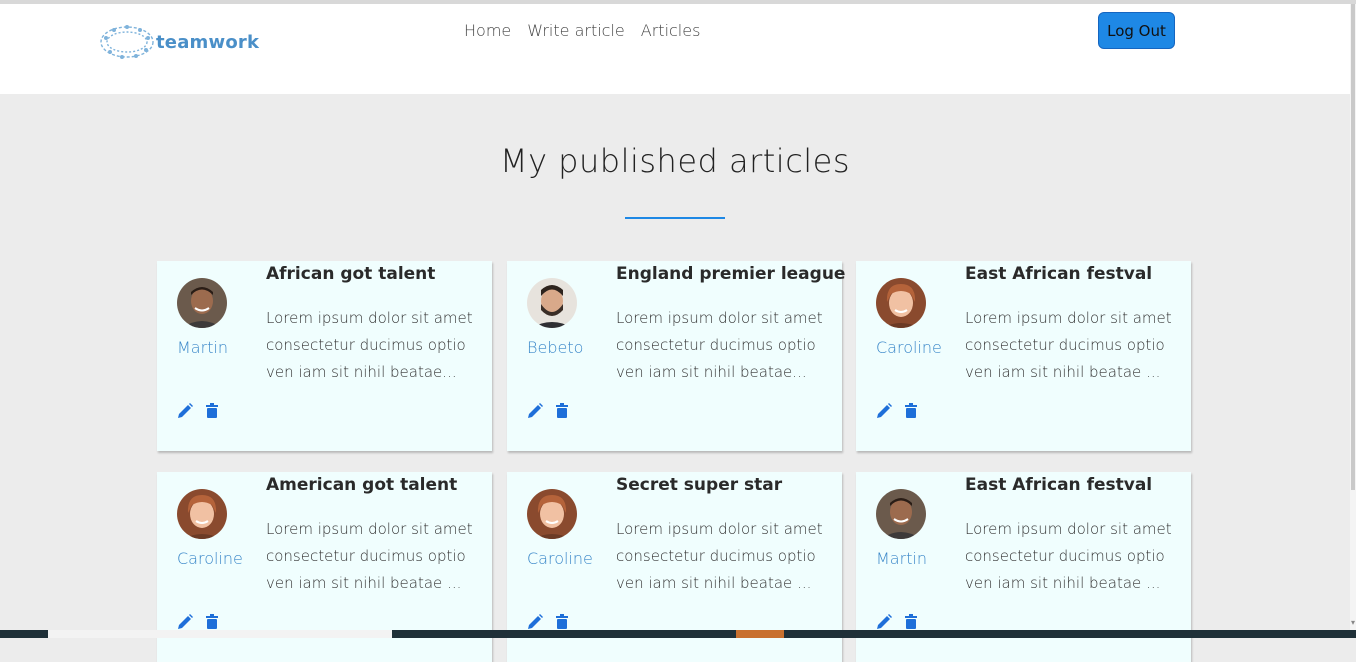  What do you see at coordinates (487, 30) in the screenshot?
I see `nav-home-link: Home` at bounding box center [487, 30].